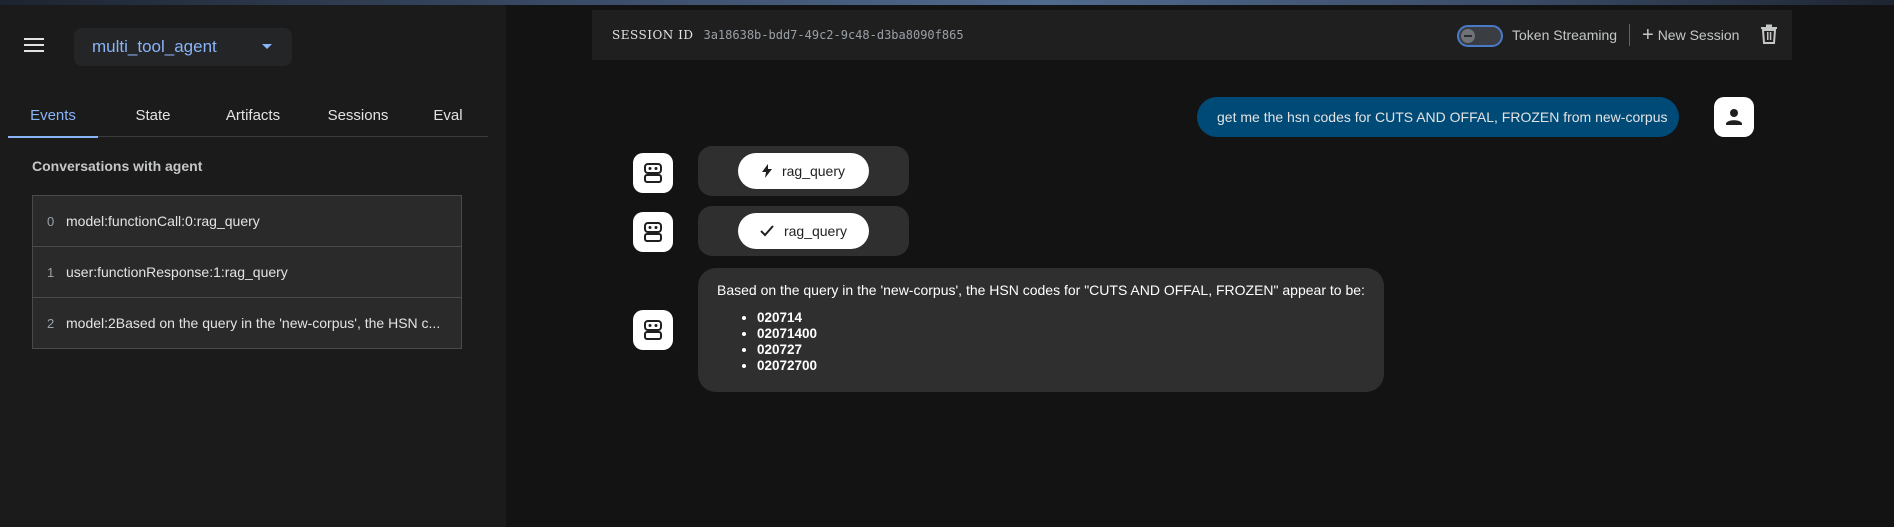 This screenshot has width=1894, height=527. I want to click on agent-select: multi_tool_agent, so click(183, 47).